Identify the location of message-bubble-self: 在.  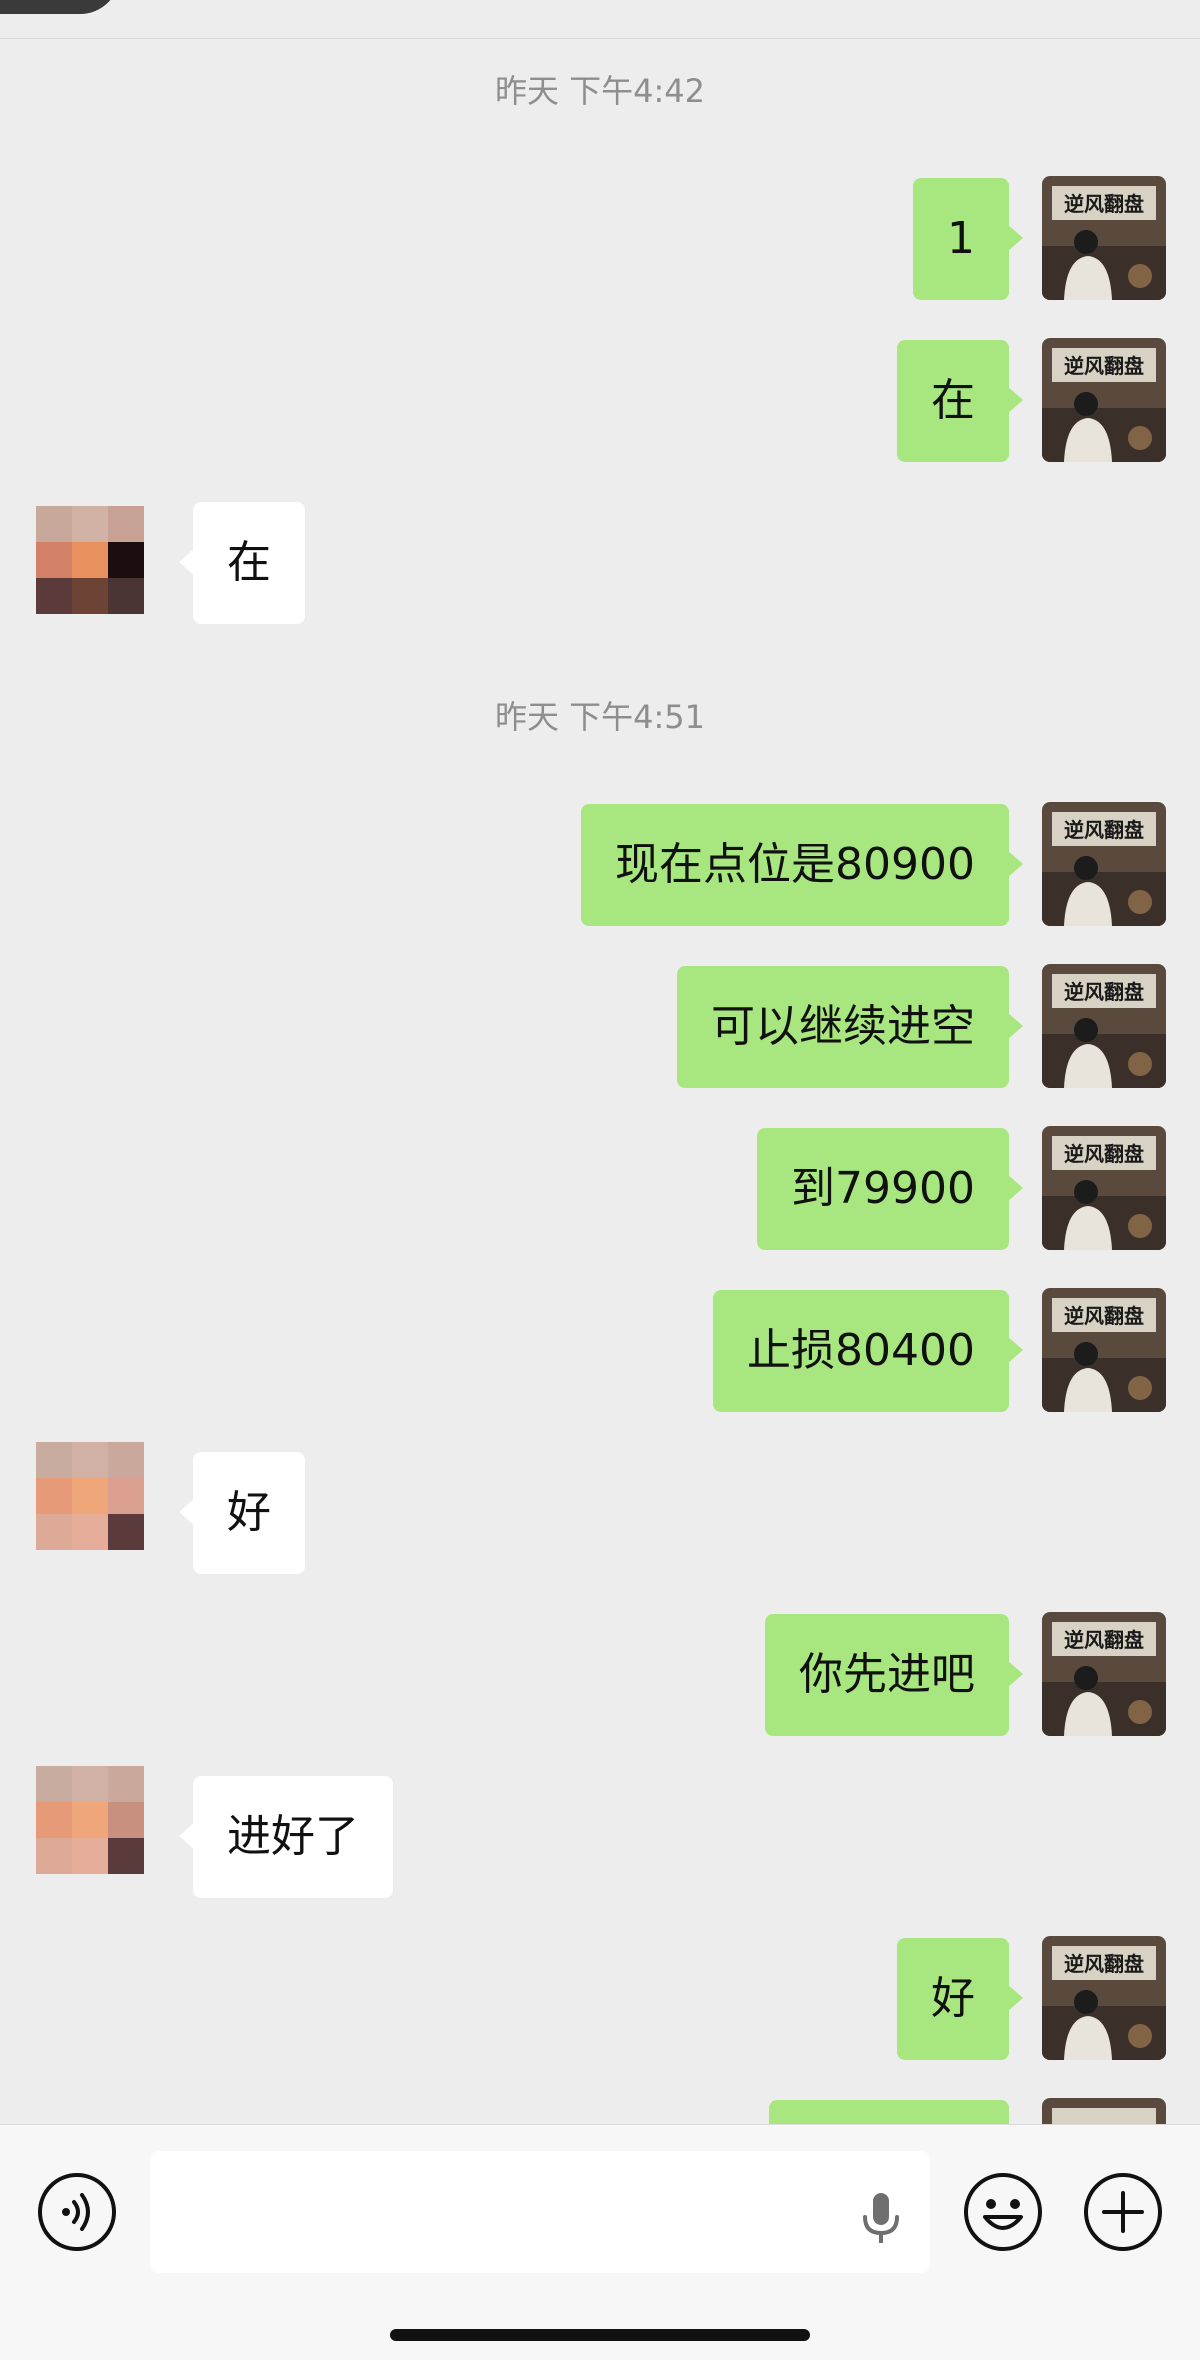
(960, 401).